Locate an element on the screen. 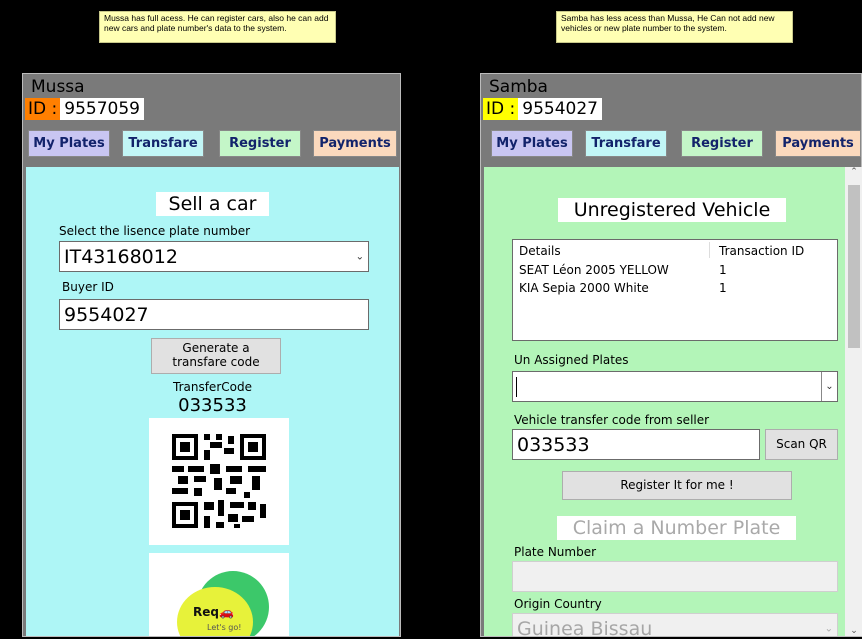  vertical-scrollbar: ⌃ ⌄ is located at coordinates (853, 401).